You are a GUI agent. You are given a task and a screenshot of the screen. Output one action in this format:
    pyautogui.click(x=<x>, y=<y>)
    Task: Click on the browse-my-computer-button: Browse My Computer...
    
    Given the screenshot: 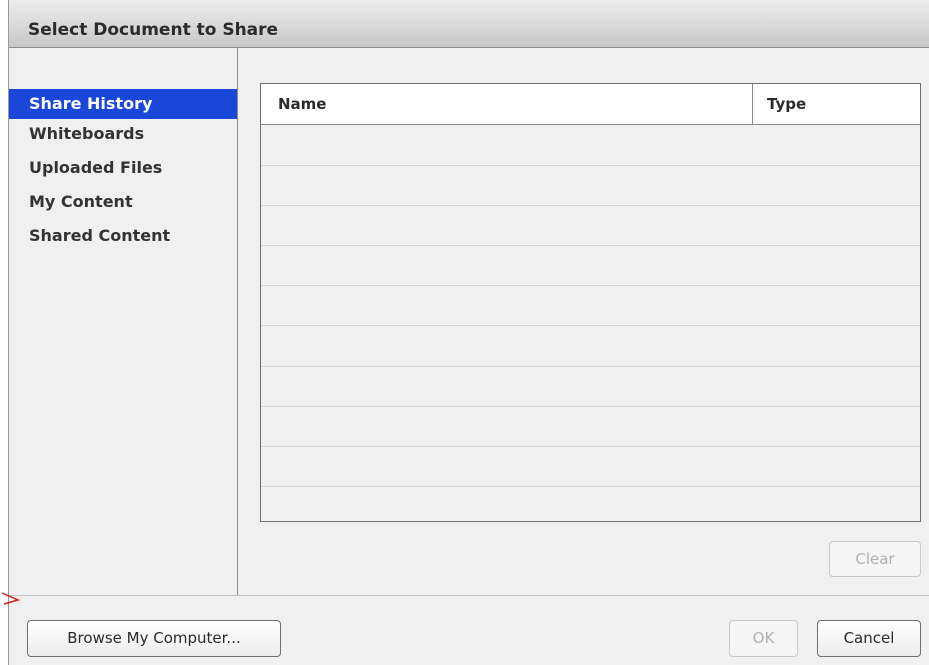 What is the action you would take?
    pyautogui.click(x=154, y=638)
    